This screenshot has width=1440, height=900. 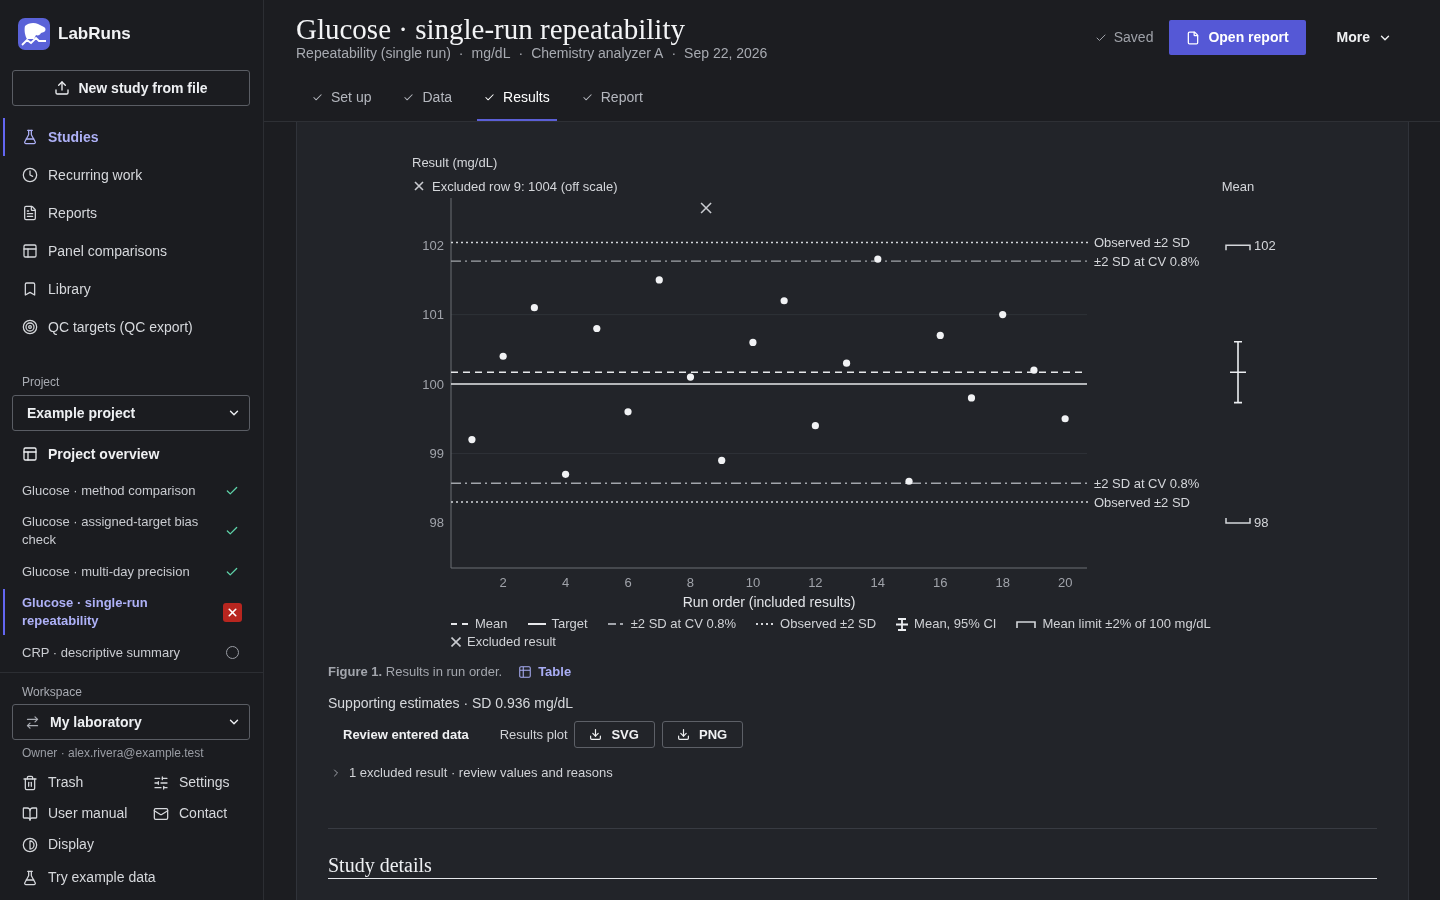 I want to click on workspace-select: My laboratory, so click(x=131, y=722).